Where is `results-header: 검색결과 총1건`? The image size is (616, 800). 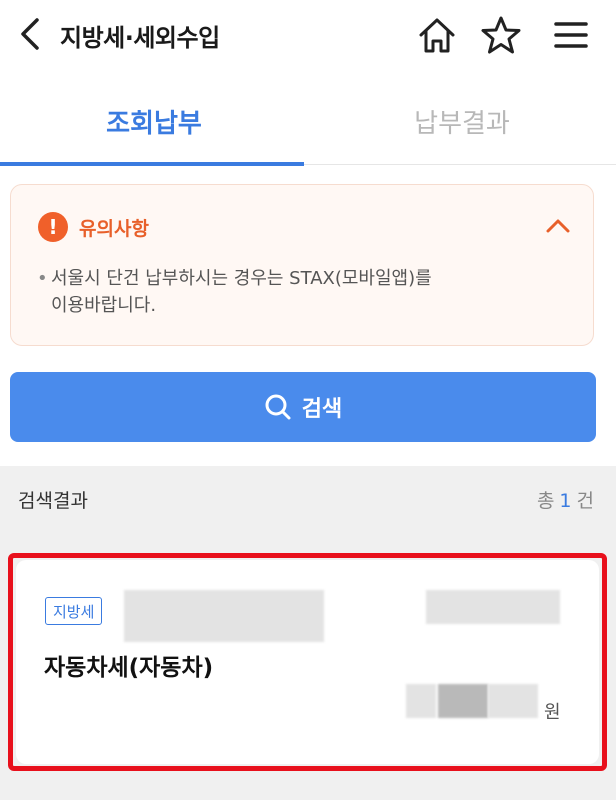
results-header: 검색결과 총1건 is located at coordinates (308, 499).